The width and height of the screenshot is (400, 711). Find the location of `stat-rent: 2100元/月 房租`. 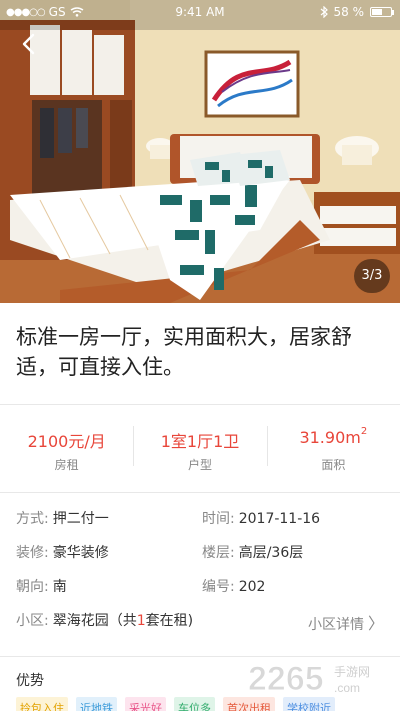

stat-rent: 2100元/月 房租 is located at coordinates (66, 447).